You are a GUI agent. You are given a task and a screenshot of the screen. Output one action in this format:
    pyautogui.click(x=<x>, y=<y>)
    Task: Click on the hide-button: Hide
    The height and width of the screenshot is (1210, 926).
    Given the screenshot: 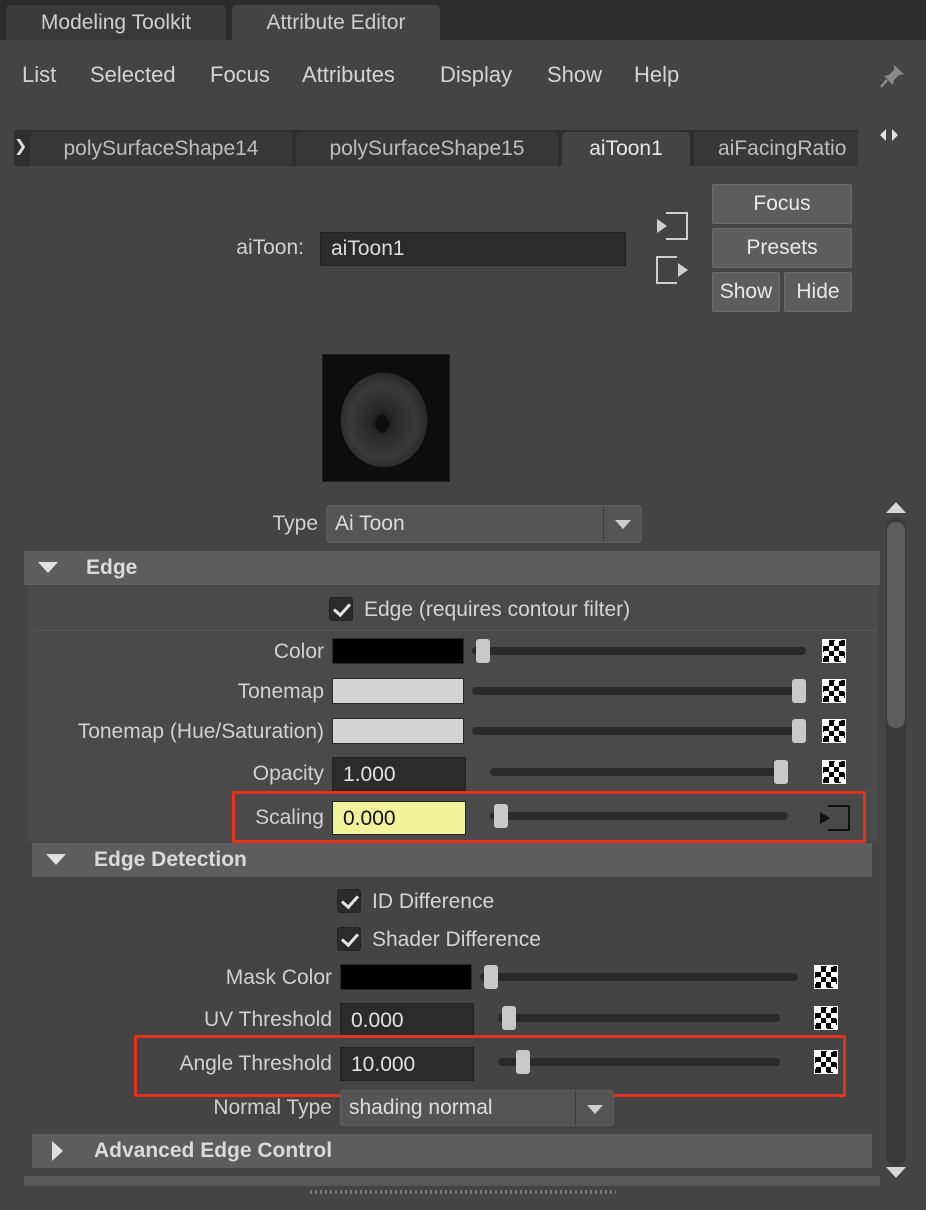 What is the action you would take?
    pyautogui.click(x=818, y=292)
    